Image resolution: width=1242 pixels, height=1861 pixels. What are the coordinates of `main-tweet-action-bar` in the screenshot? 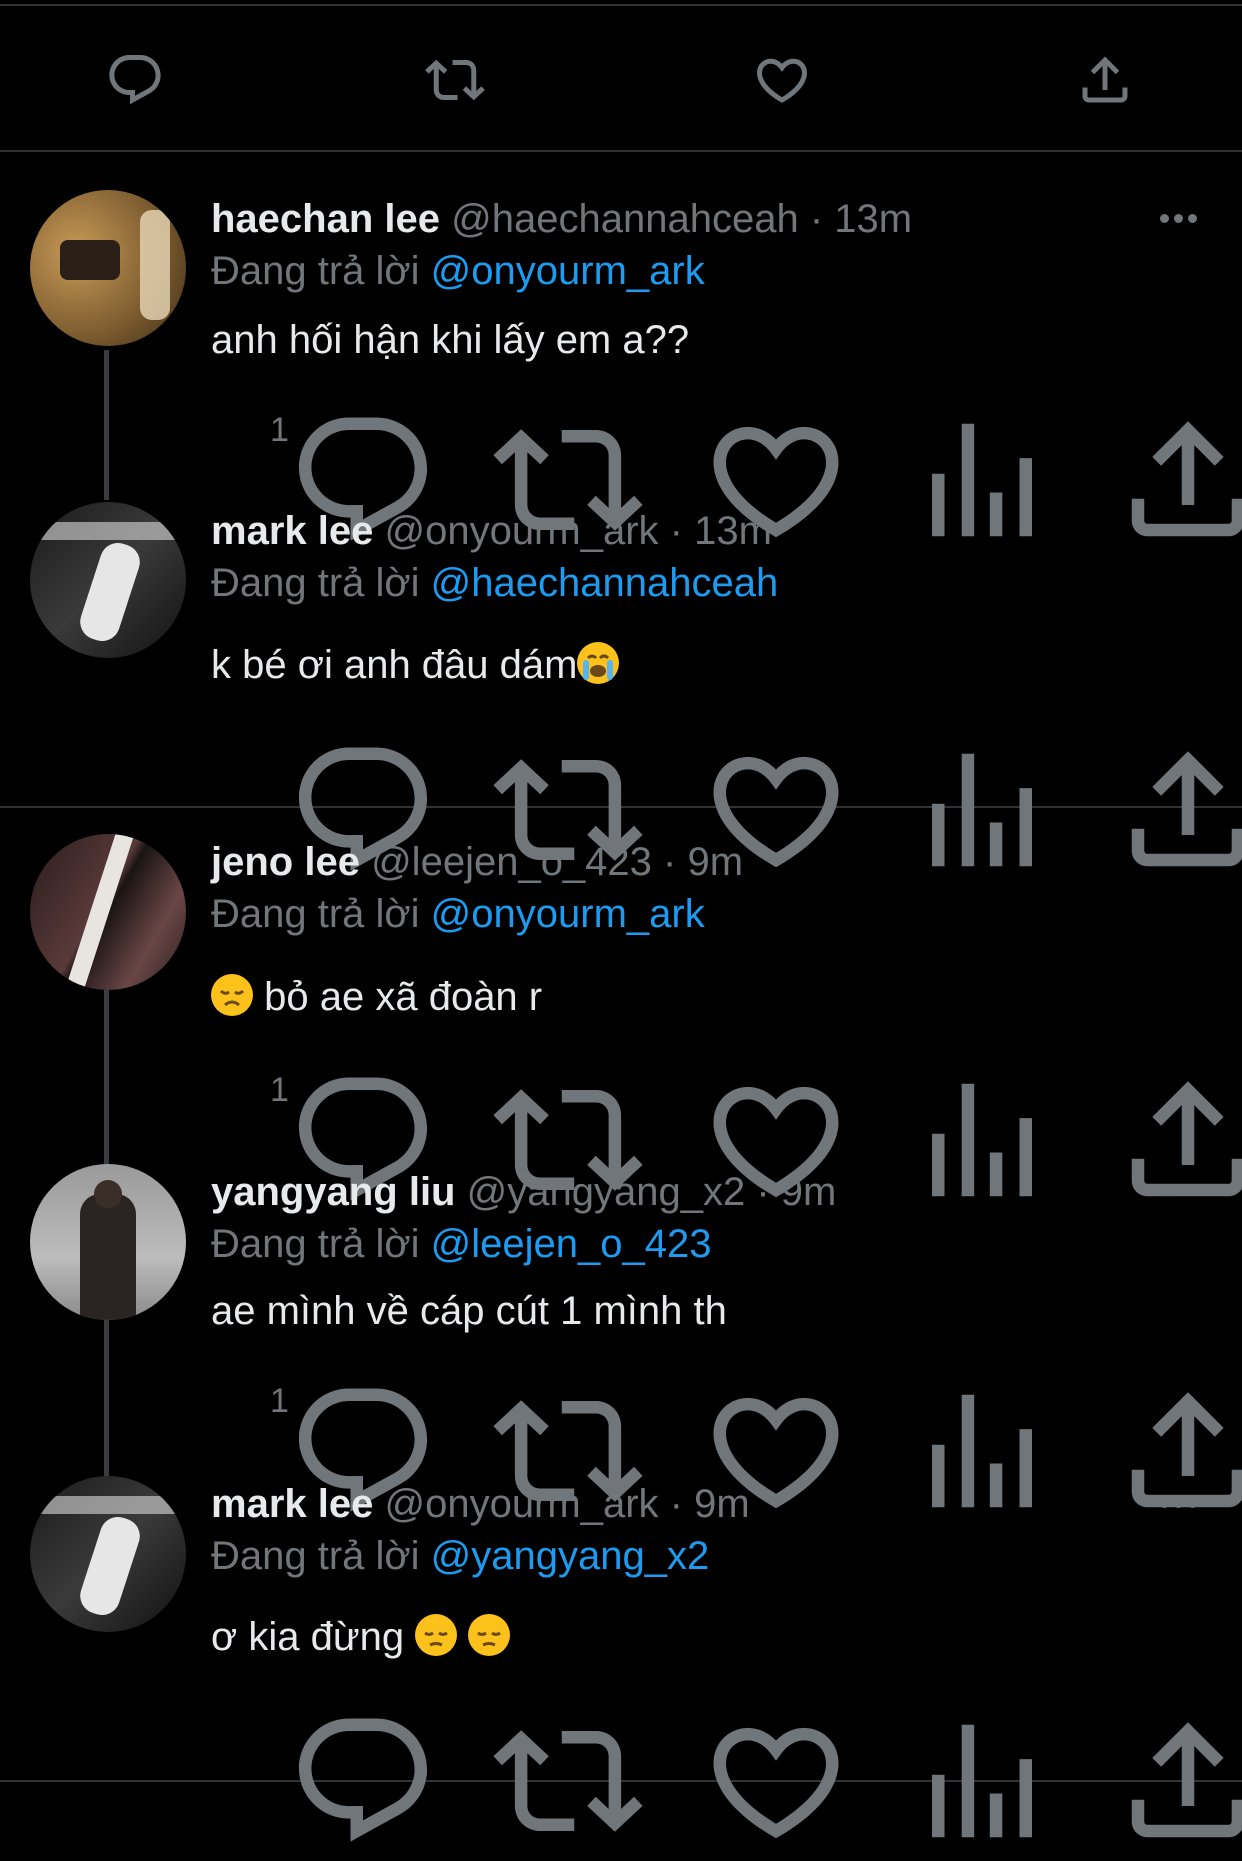 It's located at (621, 78).